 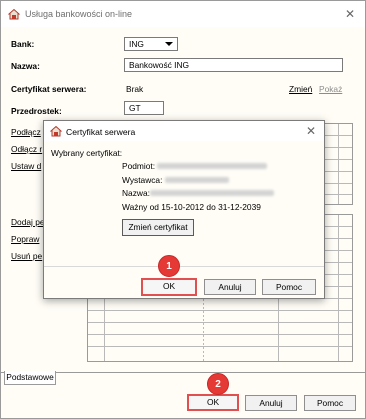 I want to click on prefix-label: Przedrostek:, so click(x=36, y=111).